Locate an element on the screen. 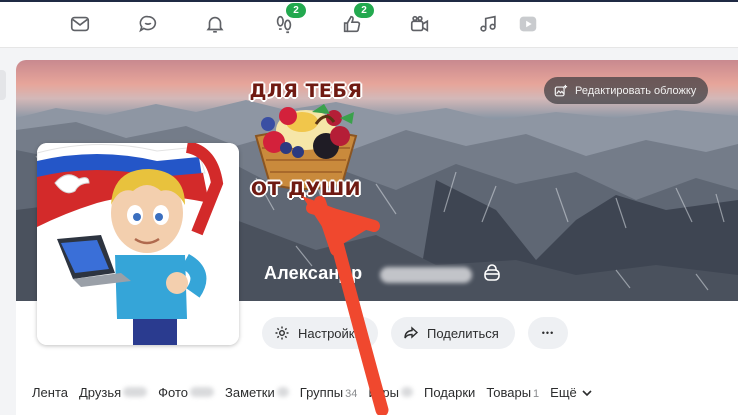 This screenshot has height=415, width=738. mail-icon is located at coordinates (80, 24).